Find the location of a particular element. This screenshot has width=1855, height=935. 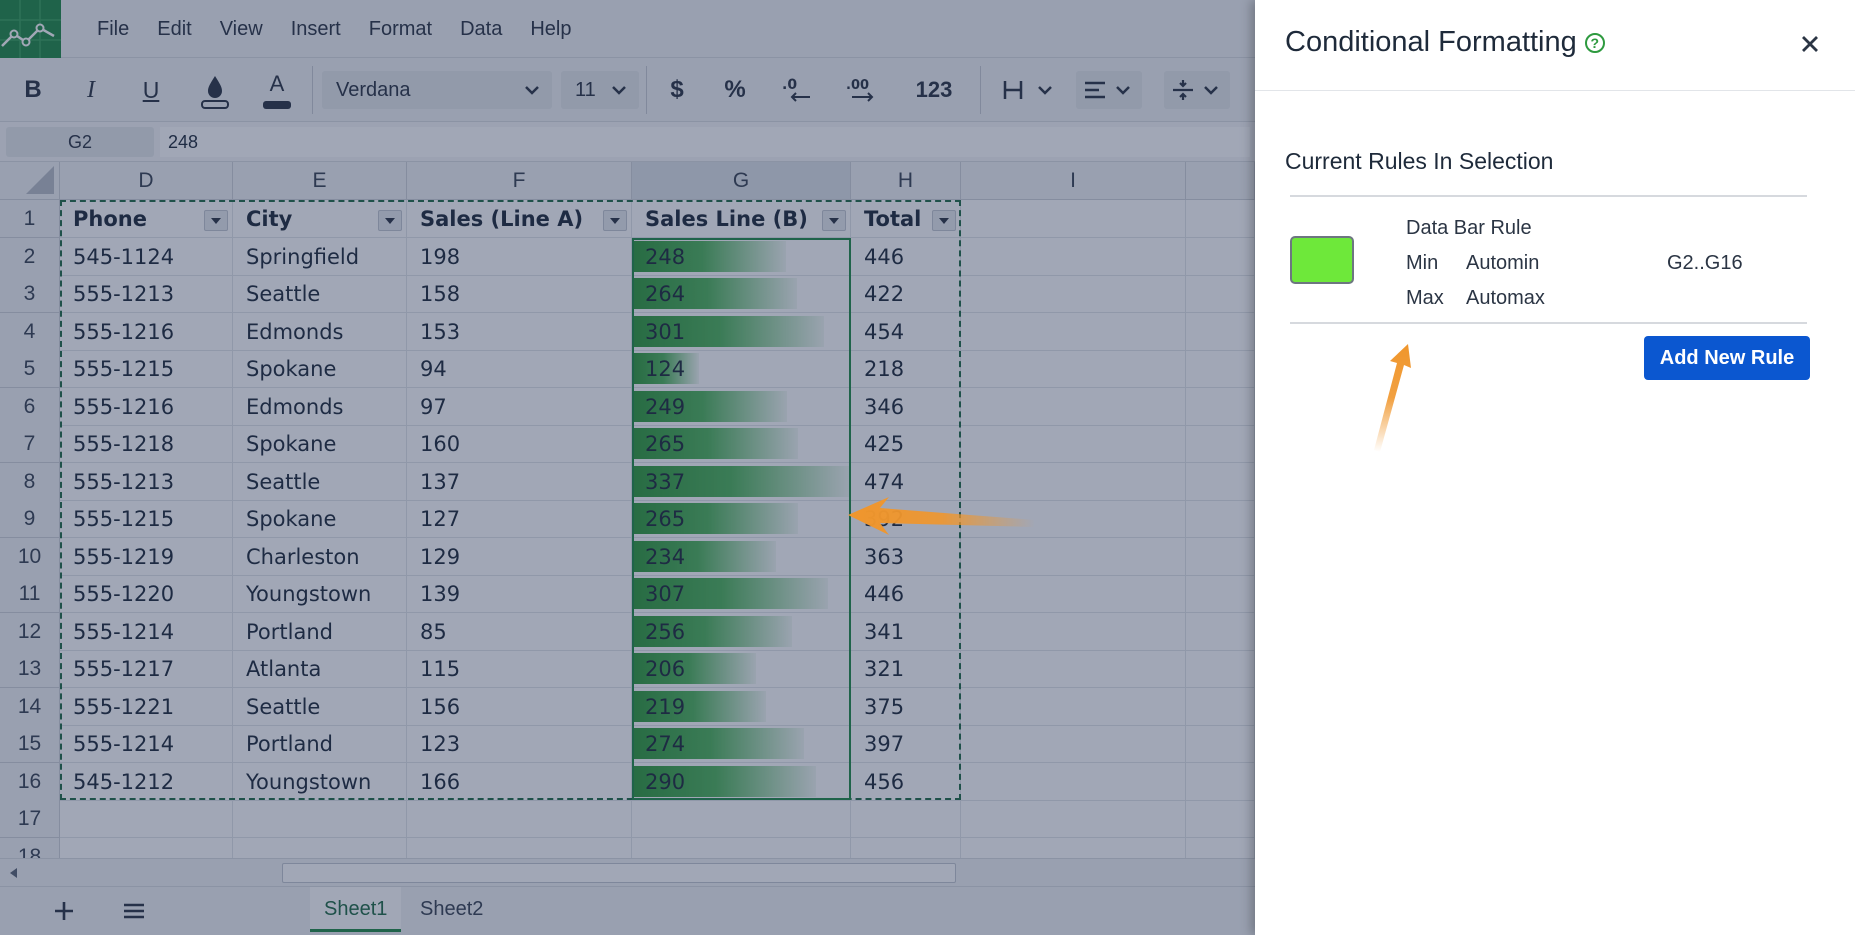

select-all-corner is located at coordinates (30, 181).